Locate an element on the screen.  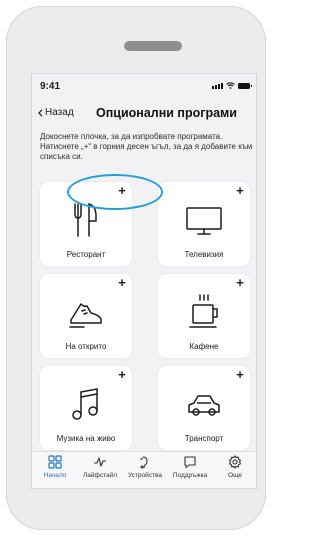
page-title: Опционални програми is located at coordinates (166, 113).